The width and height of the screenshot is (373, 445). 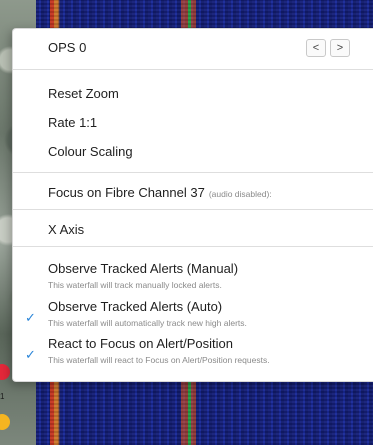 What do you see at coordinates (143, 268) in the screenshot?
I see `observe-manual-label: Observe Tracked Alerts (Manual)` at bounding box center [143, 268].